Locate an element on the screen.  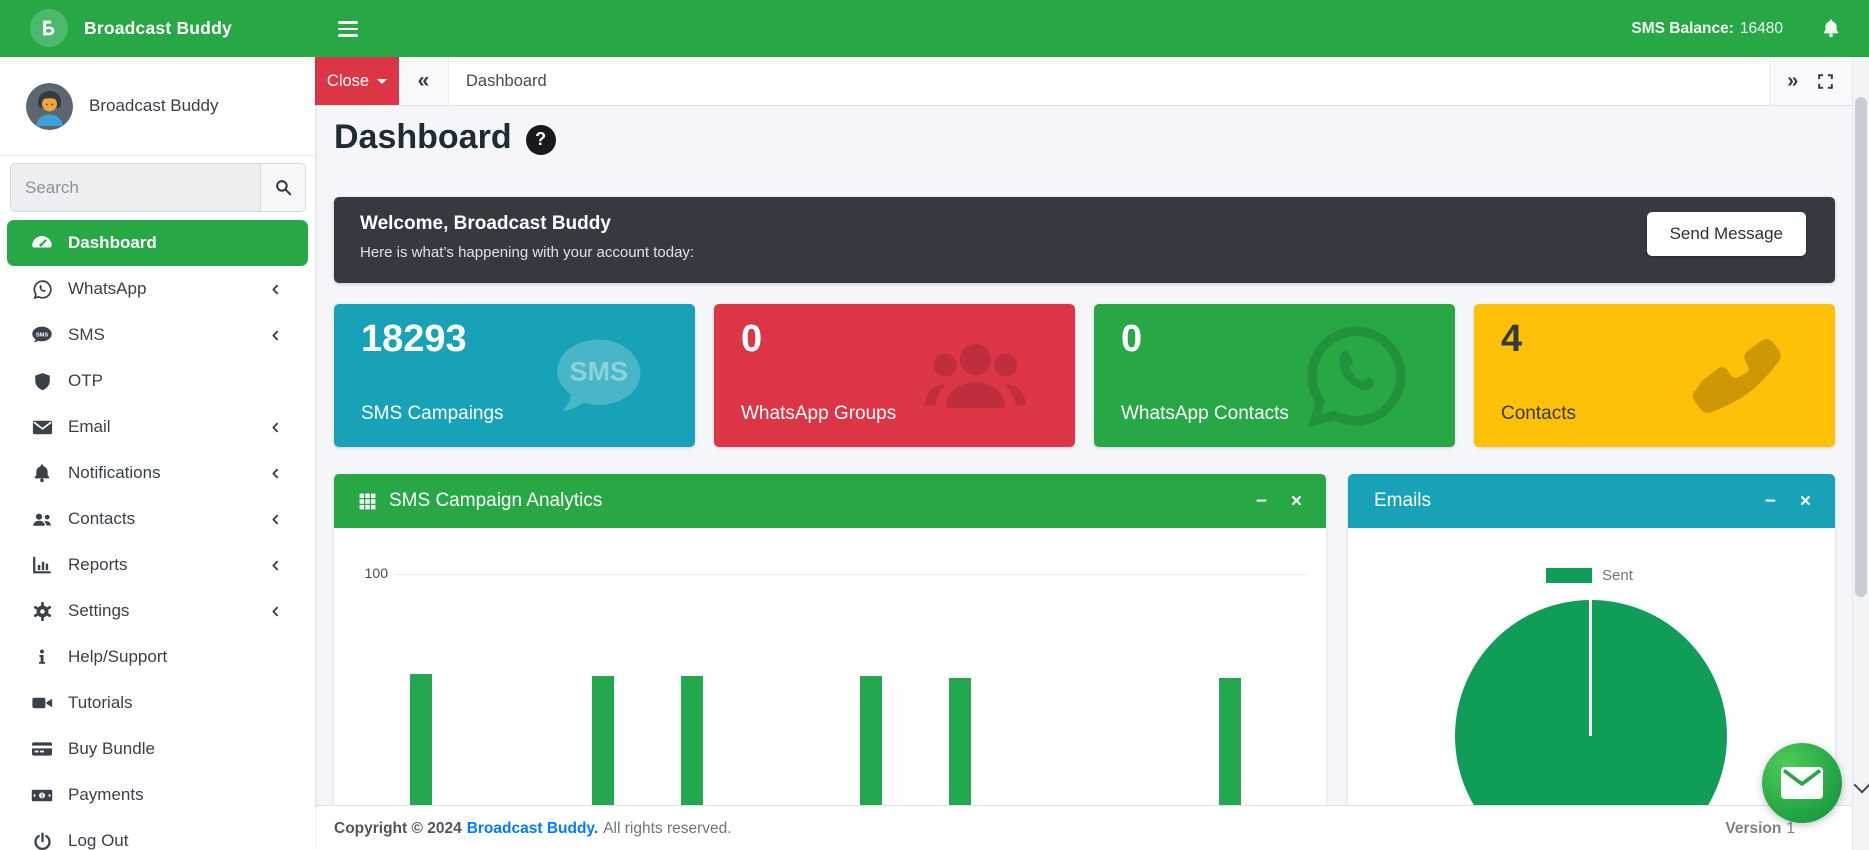
sidebar-search is located at coordinates (158, 187).